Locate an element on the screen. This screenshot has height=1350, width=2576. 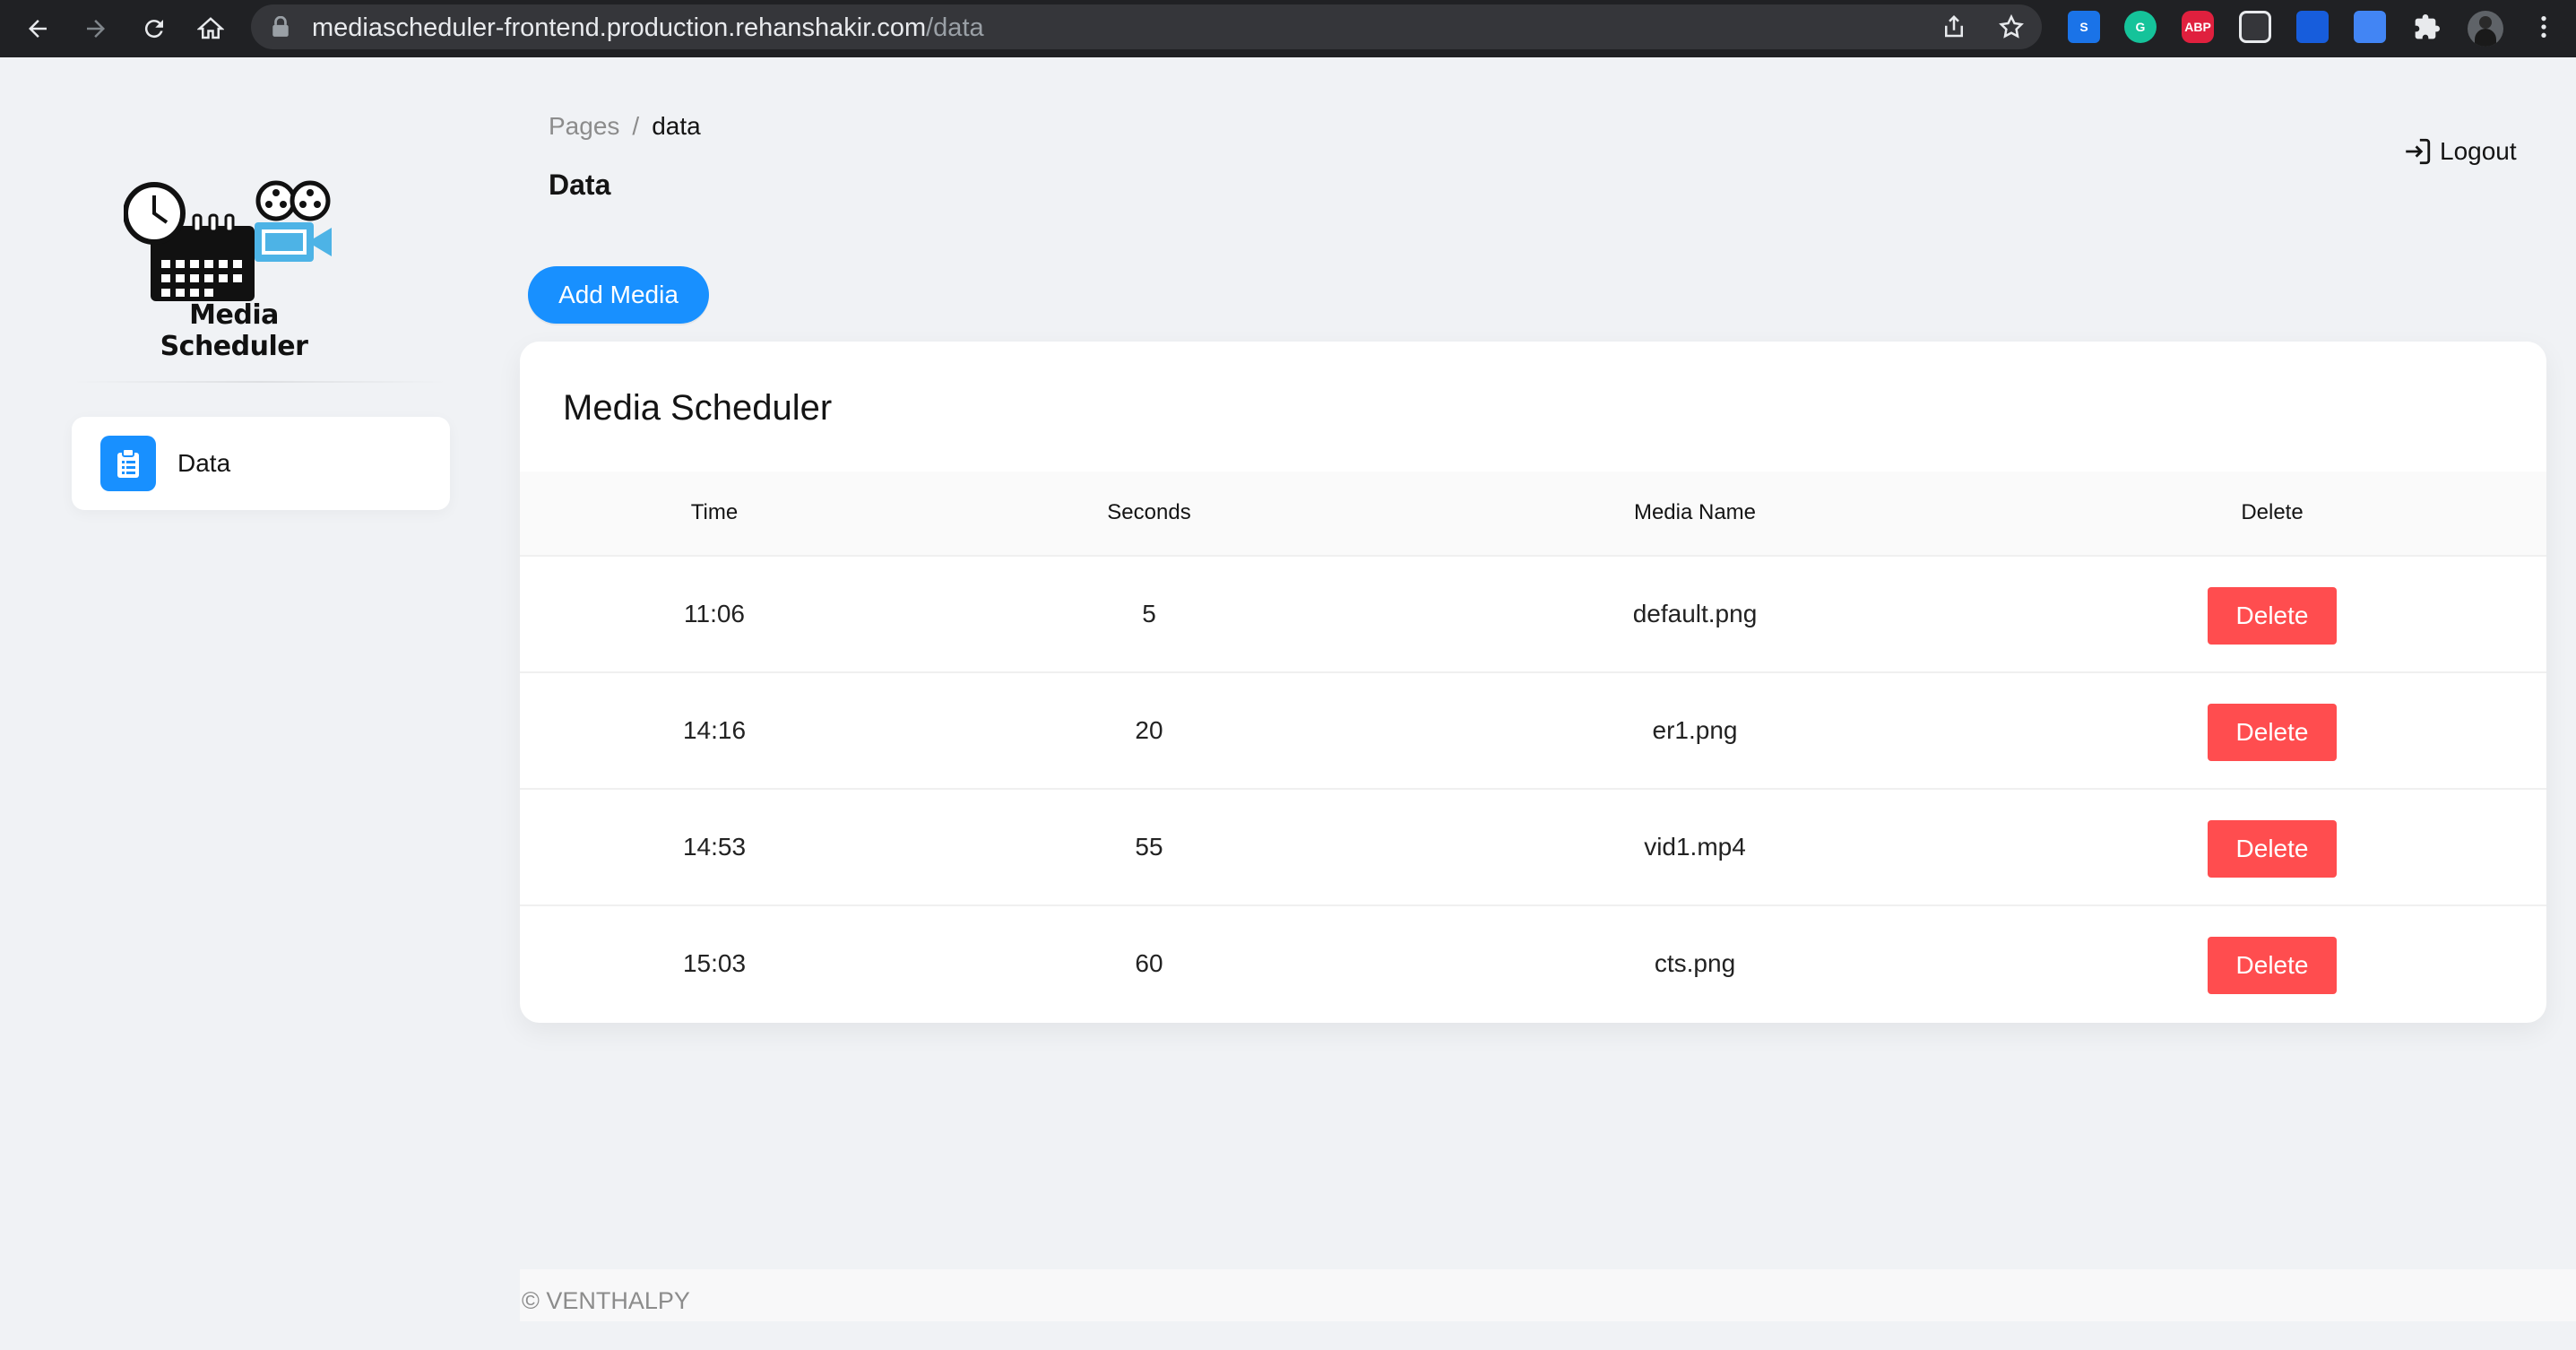
pocket-icon is located at coordinates (2255, 27).